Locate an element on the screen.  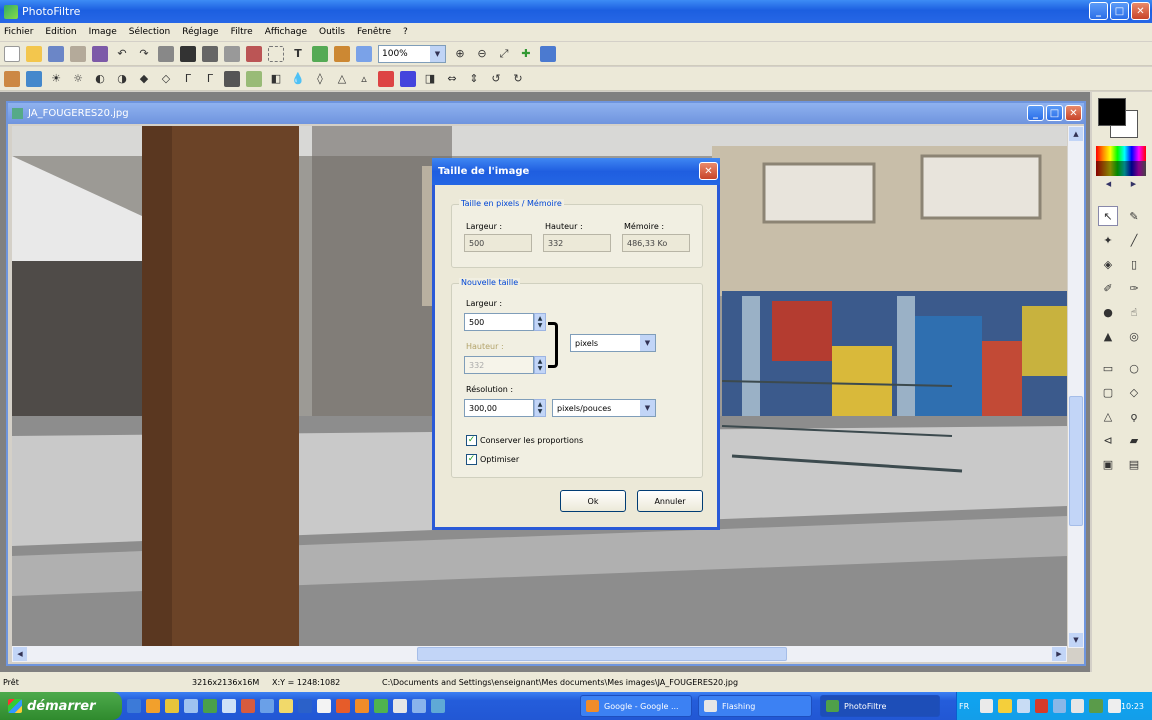
clock: 10:23 is located at coordinates (1132, 706).